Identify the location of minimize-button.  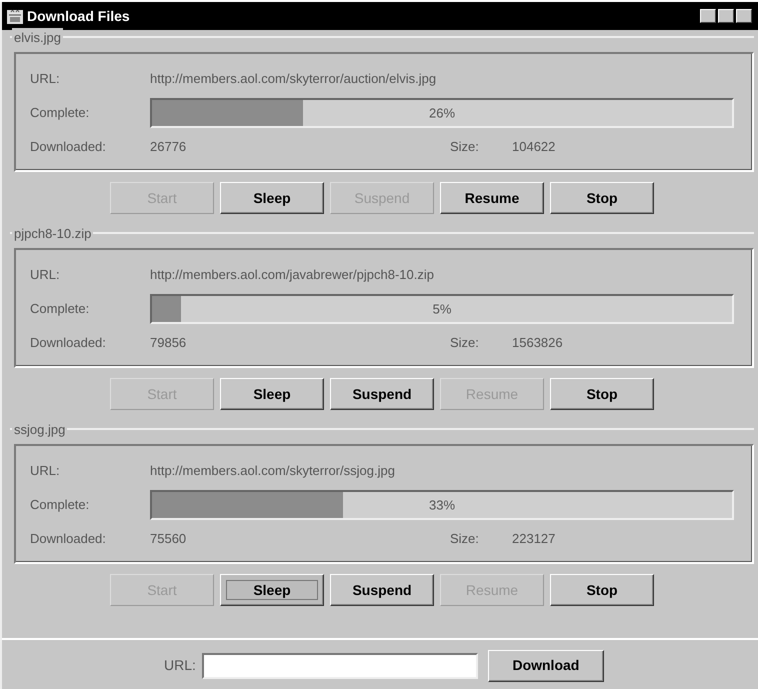
(708, 16).